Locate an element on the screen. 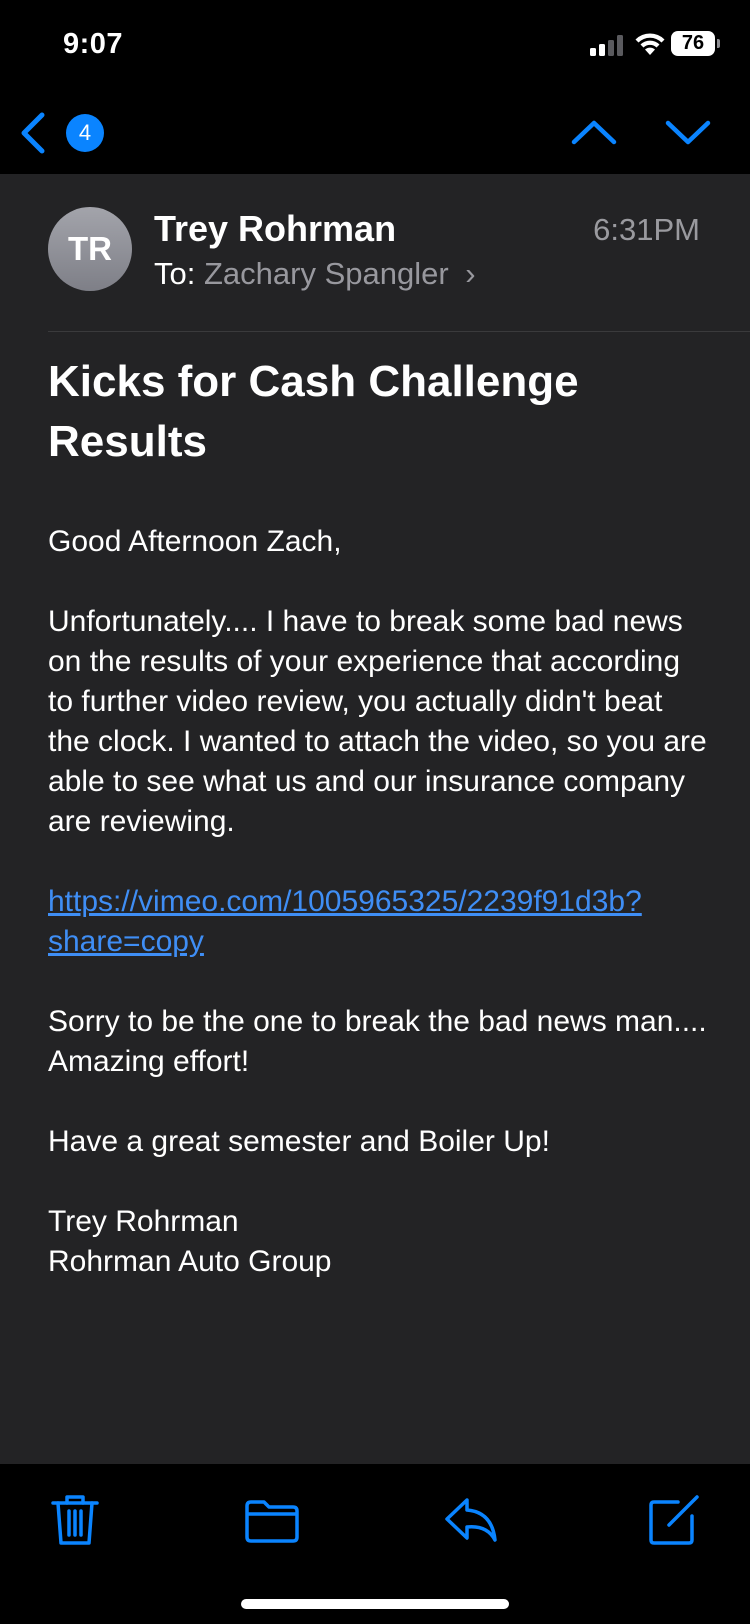 The image size is (750, 1624). compose-icon is located at coordinates (674, 1520).